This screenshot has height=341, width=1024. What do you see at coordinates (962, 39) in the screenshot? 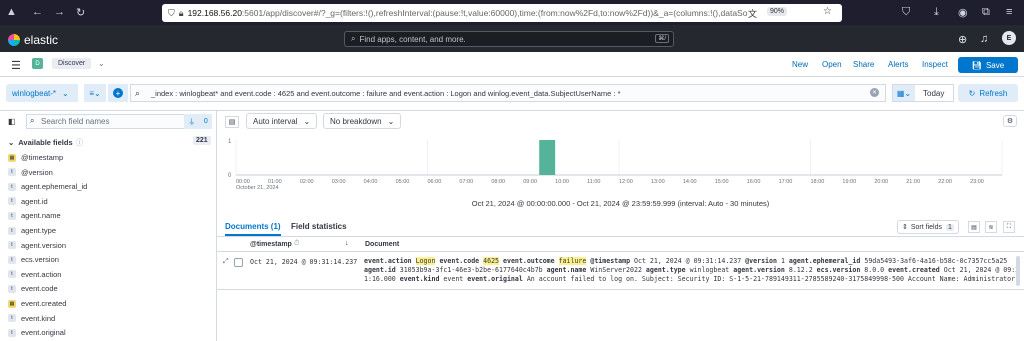
I see `help-icon: ⊕` at bounding box center [962, 39].